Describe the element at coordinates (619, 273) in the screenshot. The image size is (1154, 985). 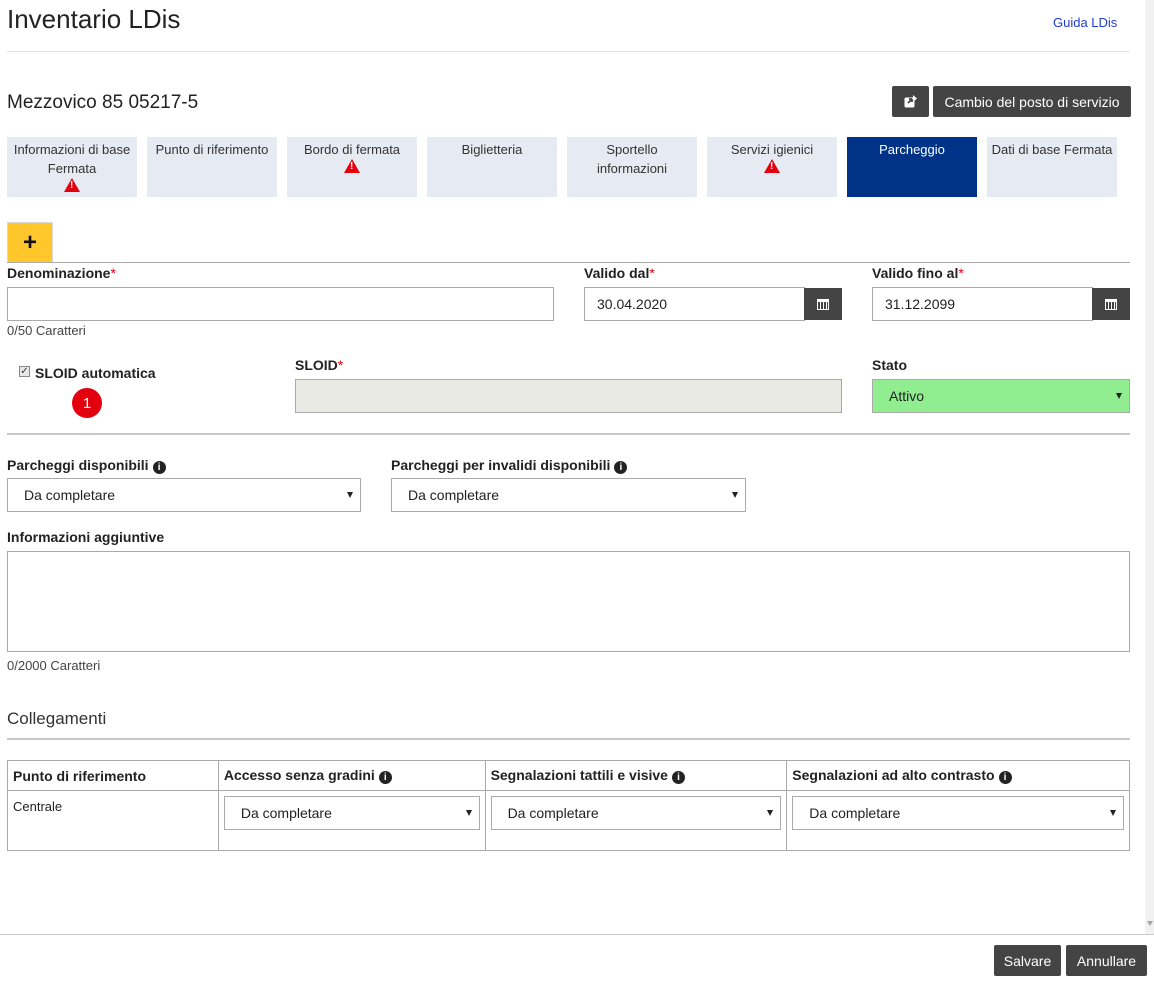
I see `valido-dal-label: Valido dal*` at that location.